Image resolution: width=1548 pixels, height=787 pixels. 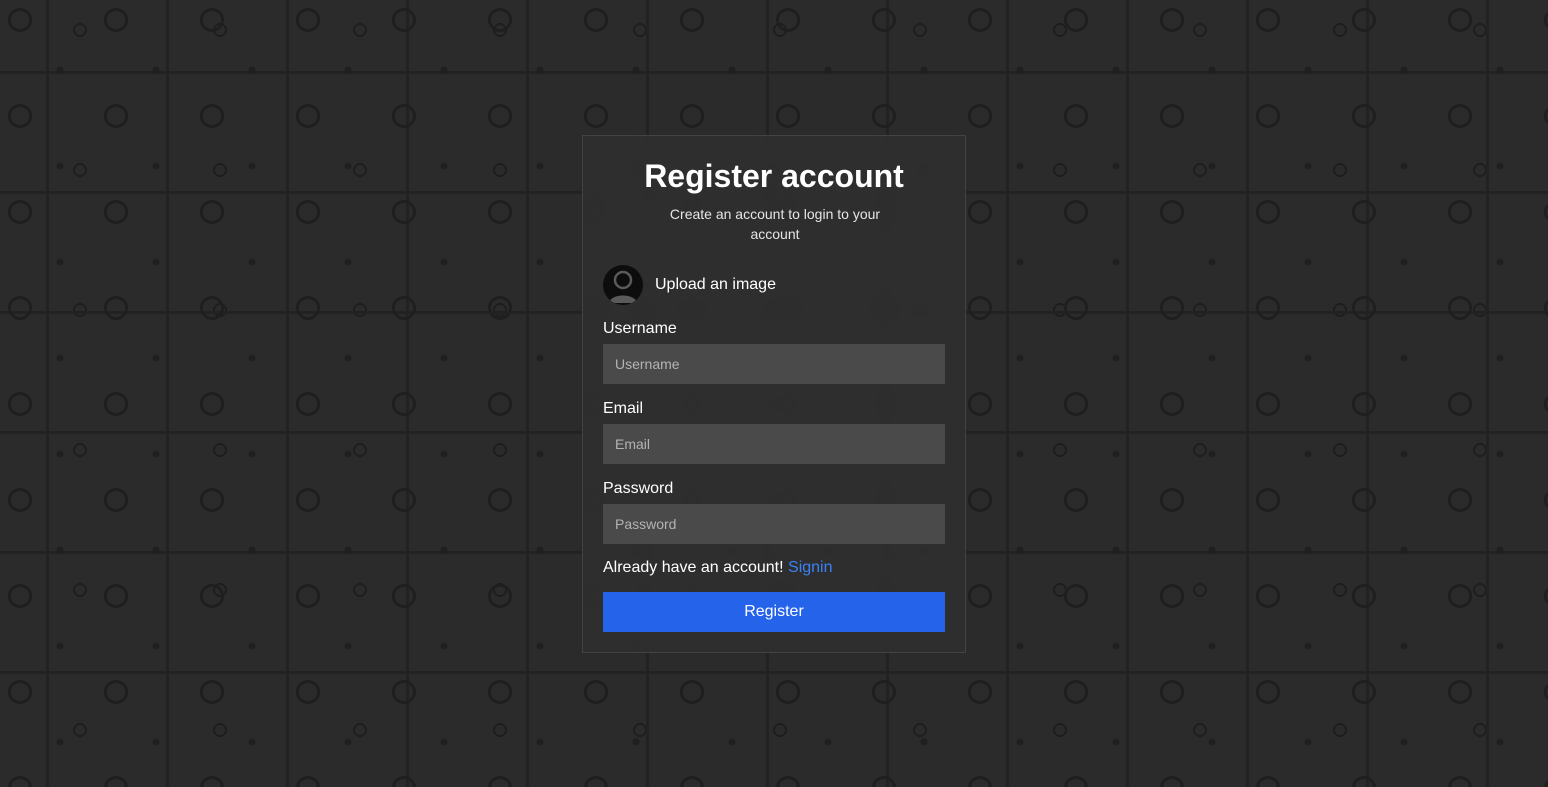 What do you see at coordinates (774, 612) in the screenshot?
I see `register-button: Register` at bounding box center [774, 612].